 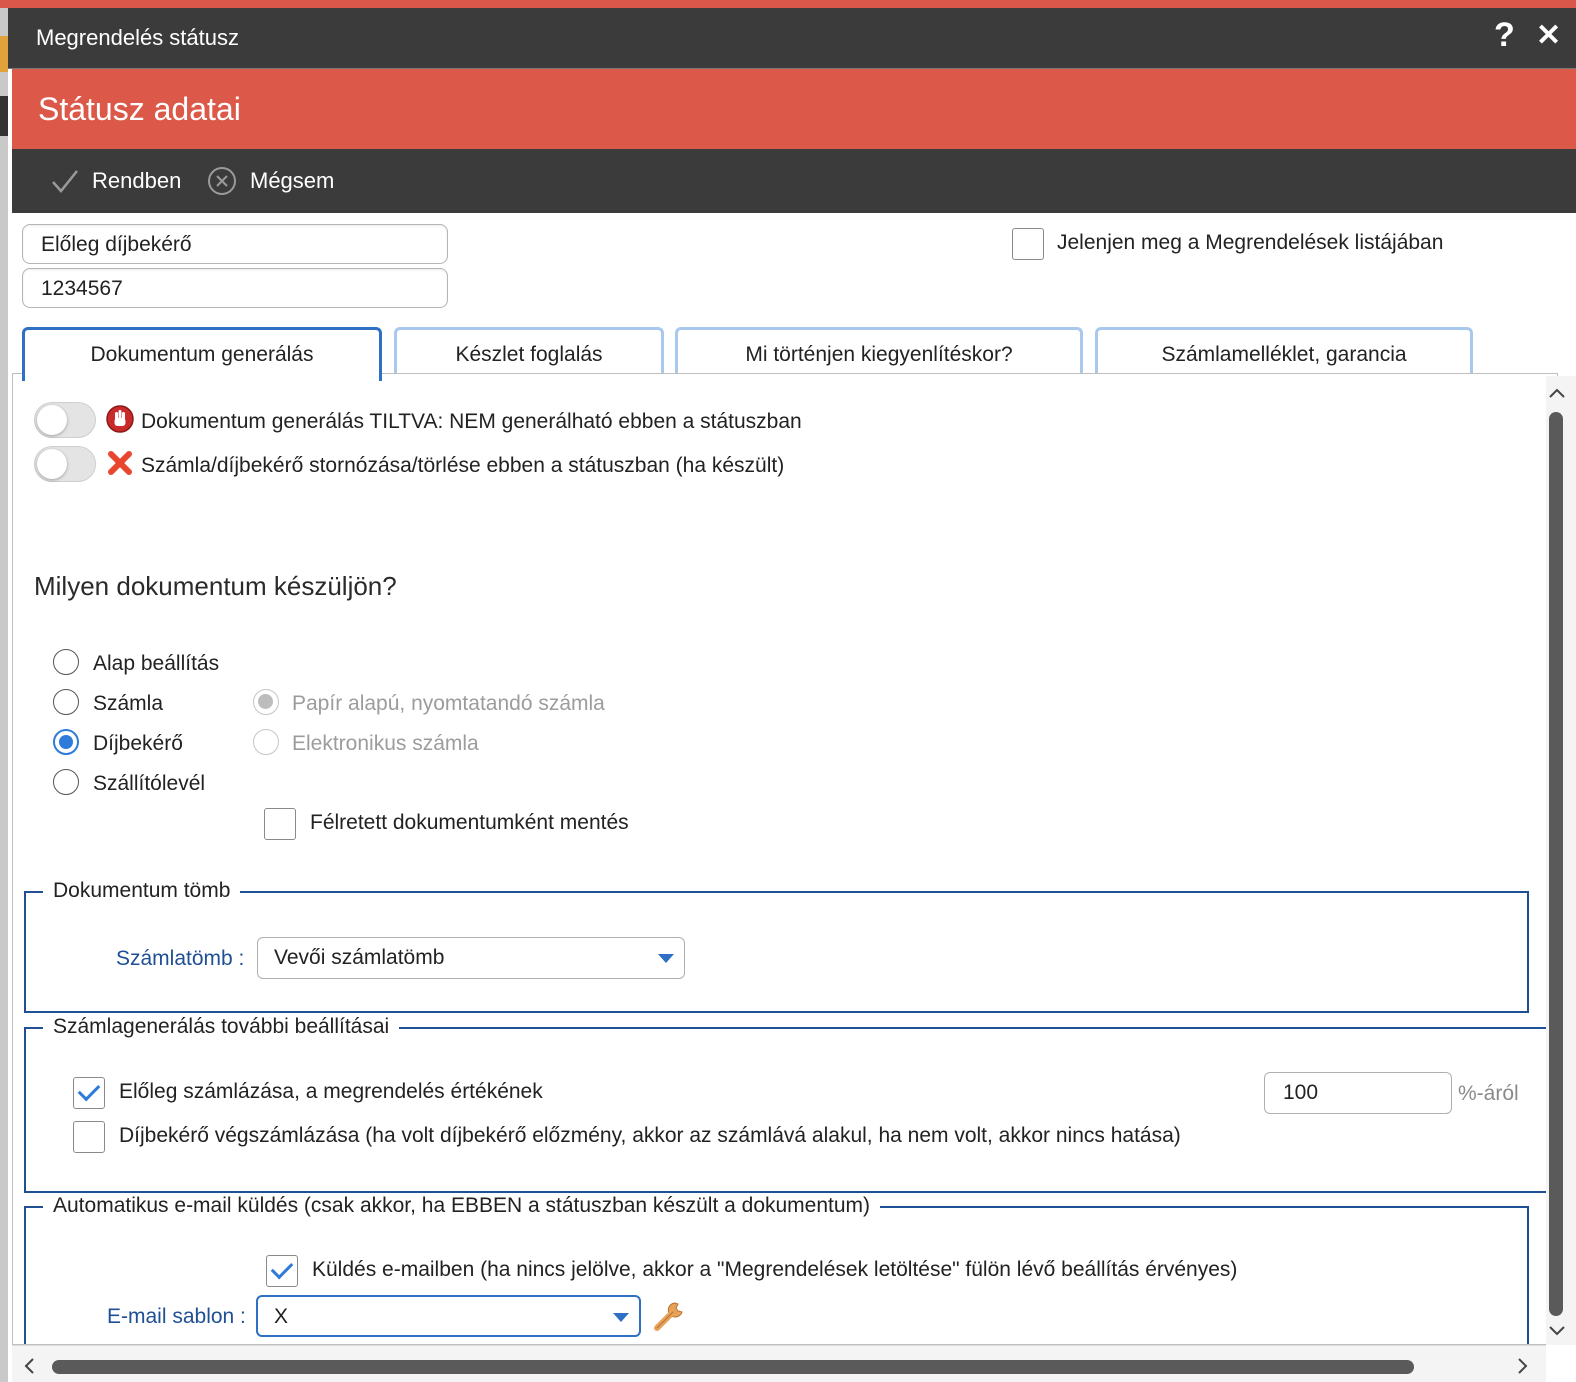 I want to click on tab-on-payment: Mi történjen kiegyenlítéskor?, so click(x=879, y=351).